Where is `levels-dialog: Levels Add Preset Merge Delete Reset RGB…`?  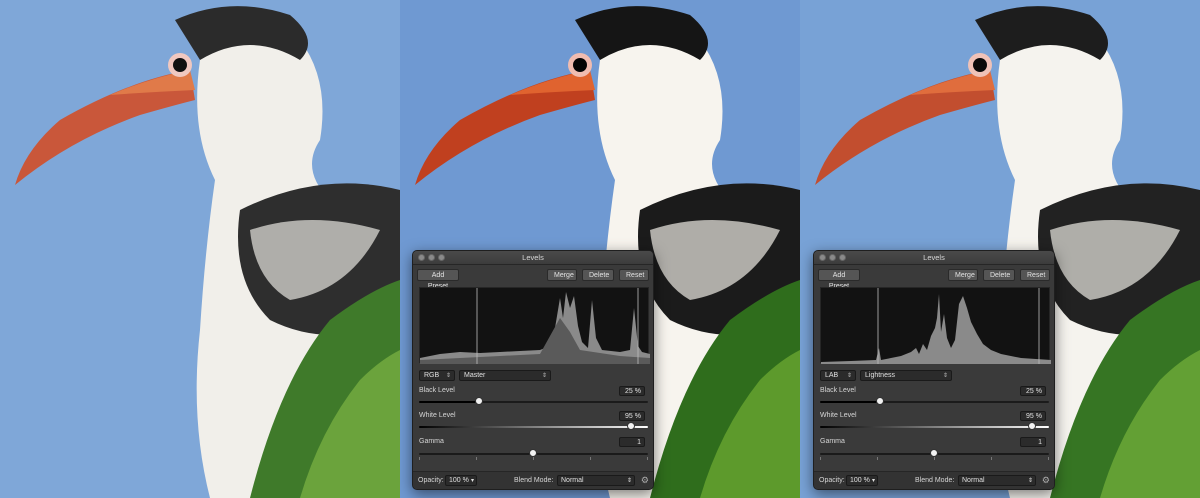 levels-dialog: Levels Add Preset Merge Delete Reset RGB… is located at coordinates (533, 370).